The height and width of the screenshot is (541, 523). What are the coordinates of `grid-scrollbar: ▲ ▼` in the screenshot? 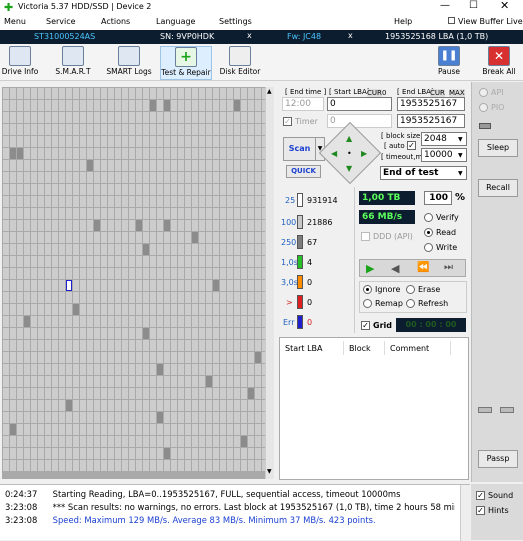 It's located at (269, 283).